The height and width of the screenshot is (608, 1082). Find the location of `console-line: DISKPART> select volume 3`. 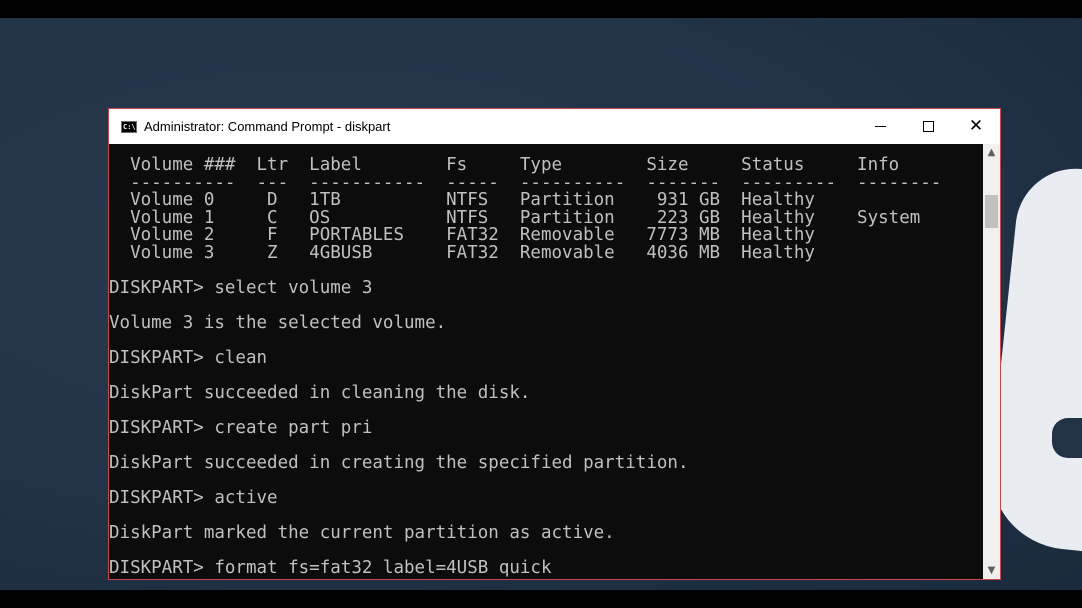

console-line: DISKPART> select volume 3 is located at coordinates (241, 287).